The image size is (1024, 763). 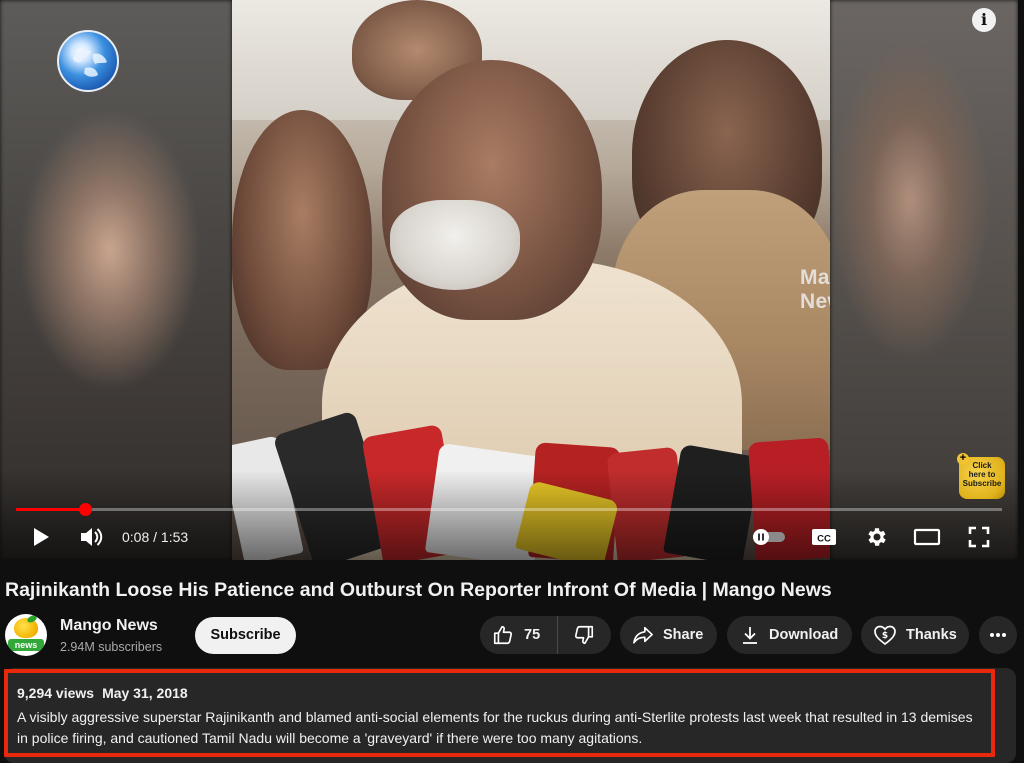 I want to click on time-display: 0:08 / 1:53, so click(x=155, y=537).